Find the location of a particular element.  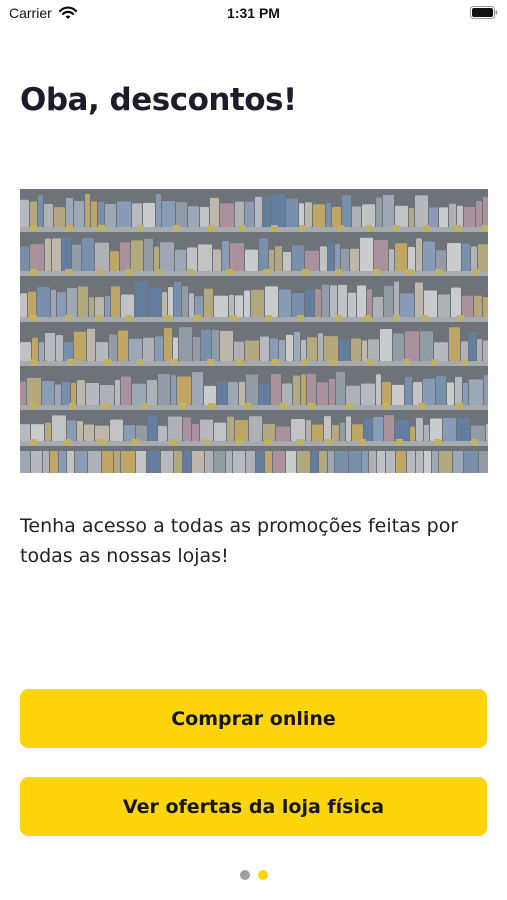

page-title: Oba, descontos! is located at coordinates (158, 100).